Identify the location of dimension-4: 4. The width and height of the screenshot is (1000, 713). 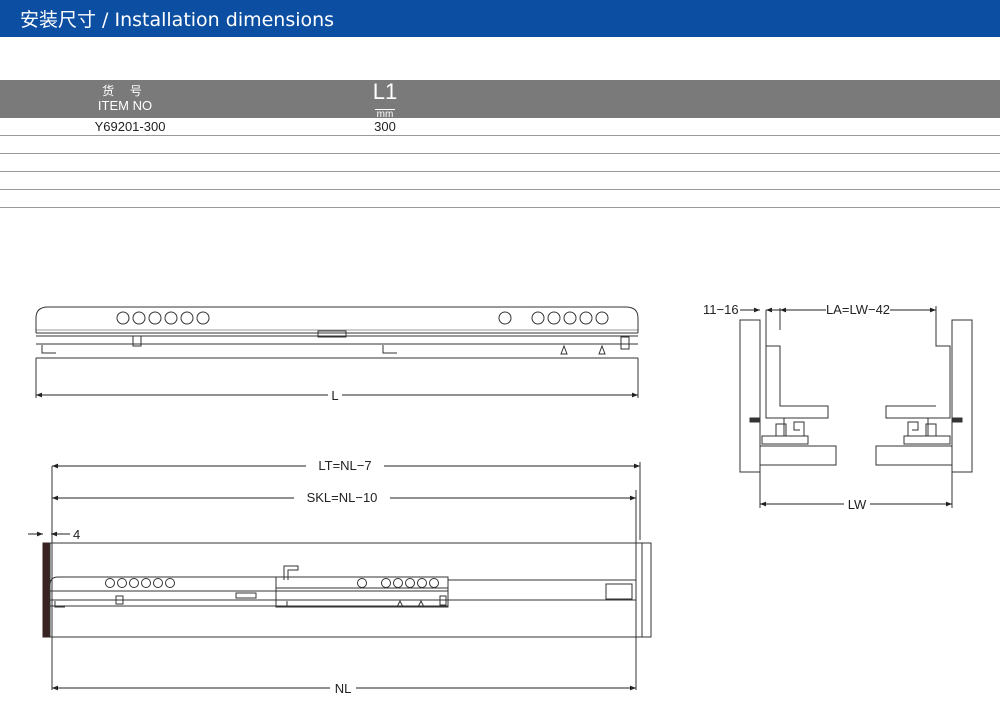
(54, 534).